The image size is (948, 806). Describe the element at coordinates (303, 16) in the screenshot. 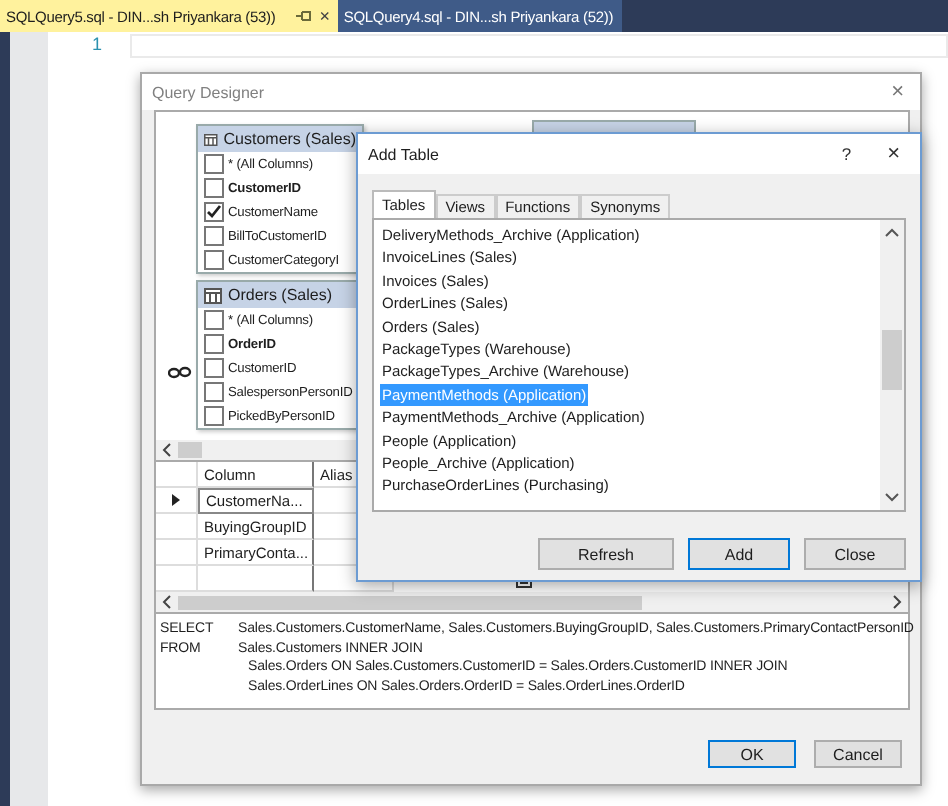

I see `pin-icon` at that location.